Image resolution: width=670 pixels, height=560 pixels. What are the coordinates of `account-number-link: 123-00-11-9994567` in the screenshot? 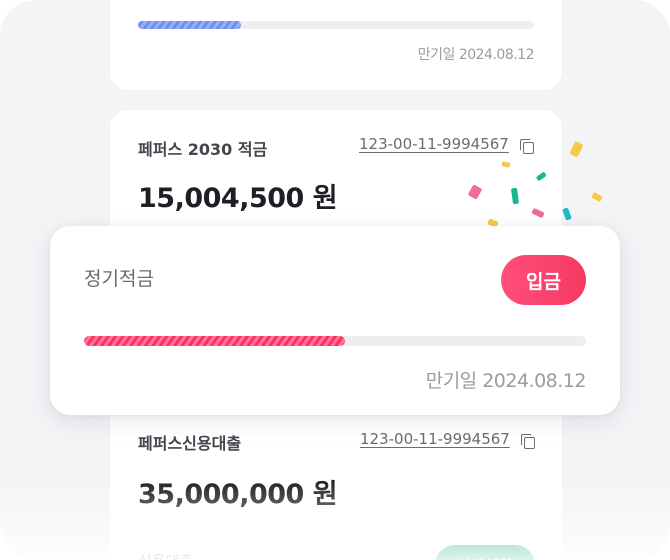 It's located at (435, 439).